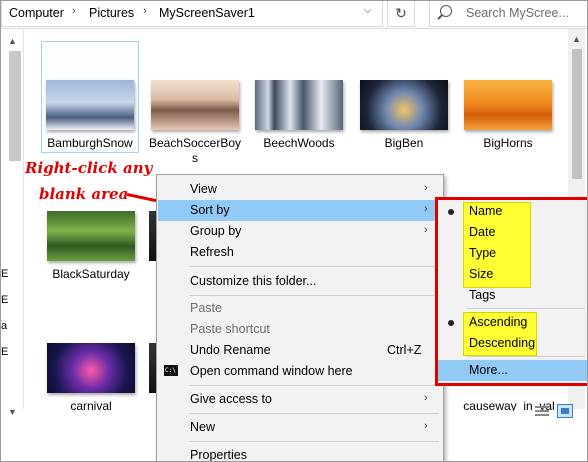  Describe the element at coordinates (195, 150) in the screenshot. I see `file-name: BeachSoccerBoys` at that location.